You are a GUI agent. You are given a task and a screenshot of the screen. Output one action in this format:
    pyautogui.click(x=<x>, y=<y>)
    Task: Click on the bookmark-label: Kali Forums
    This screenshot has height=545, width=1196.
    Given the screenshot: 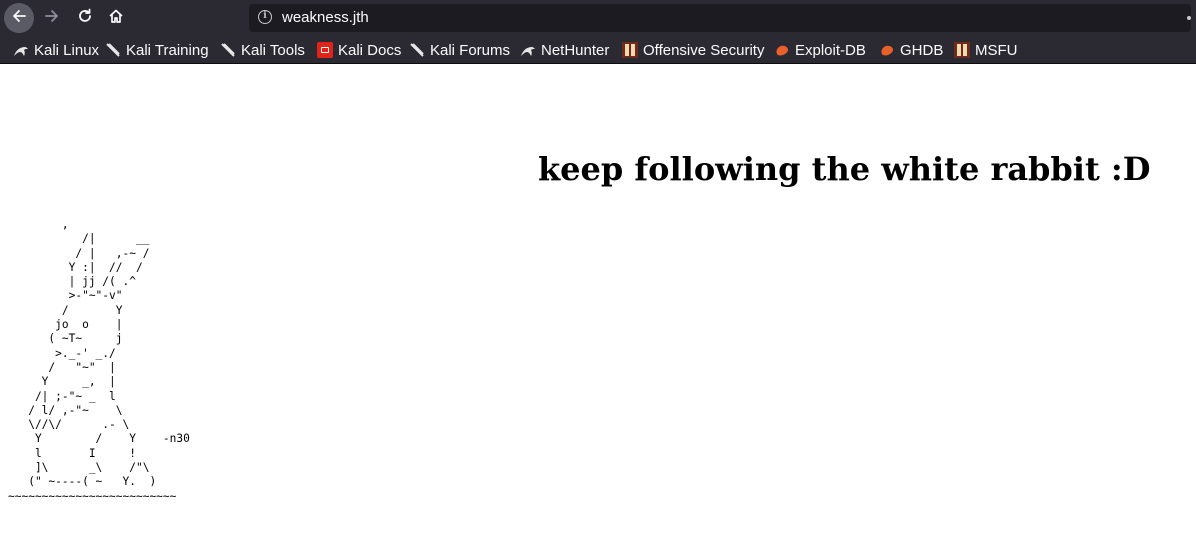 What is the action you would take?
    pyautogui.click(x=470, y=50)
    